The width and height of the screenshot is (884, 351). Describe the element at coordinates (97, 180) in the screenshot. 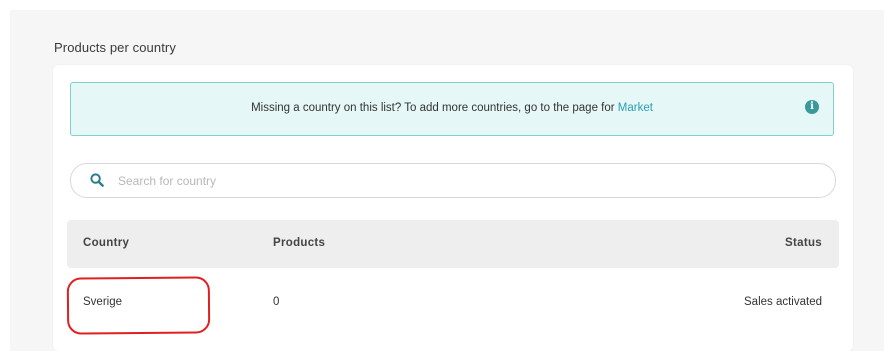

I see `search-icon` at that location.